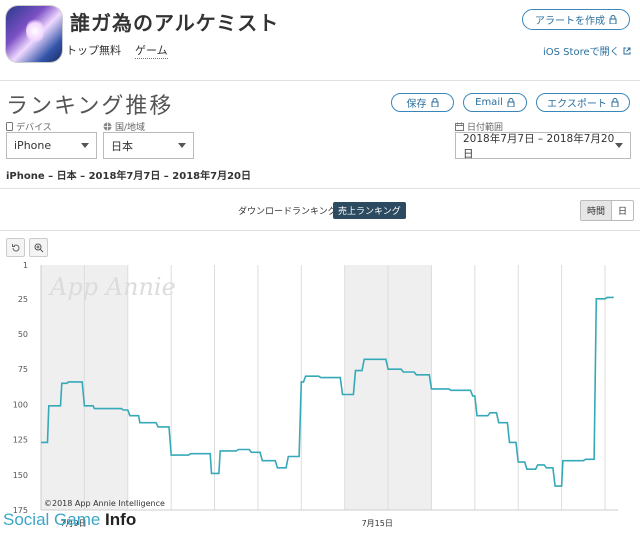 The image size is (640, 533). What do you see at coordinates (587, 50) in the screenshot?
I see `ios-store-link: iOS Storeで開く` at bounding box center [587, 50].